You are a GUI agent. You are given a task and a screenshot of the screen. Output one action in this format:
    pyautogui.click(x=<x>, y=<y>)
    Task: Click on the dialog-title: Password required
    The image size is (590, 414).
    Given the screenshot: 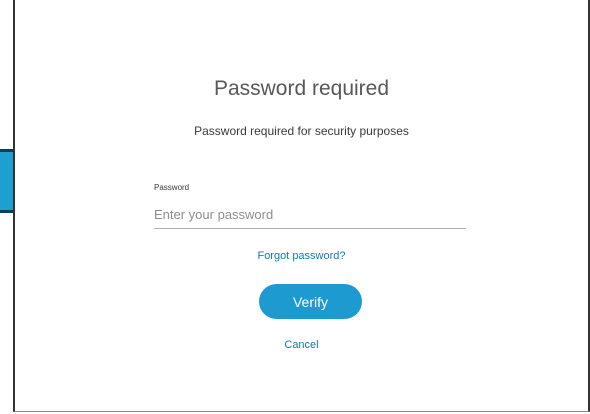 What is the action you would take?
    pyautogui.click(x=301, y=88)
    